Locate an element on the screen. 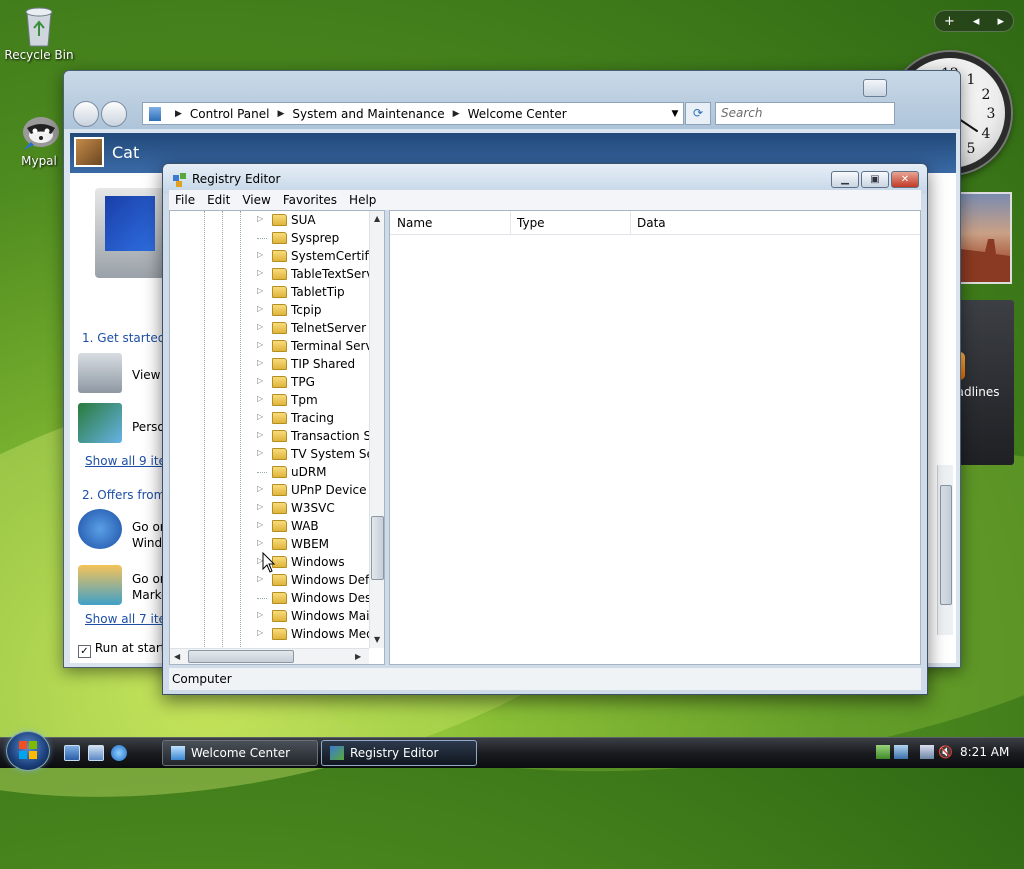 The image size is (1024, 869). minimize-button: ▁ is located at coordinates (845, 179).